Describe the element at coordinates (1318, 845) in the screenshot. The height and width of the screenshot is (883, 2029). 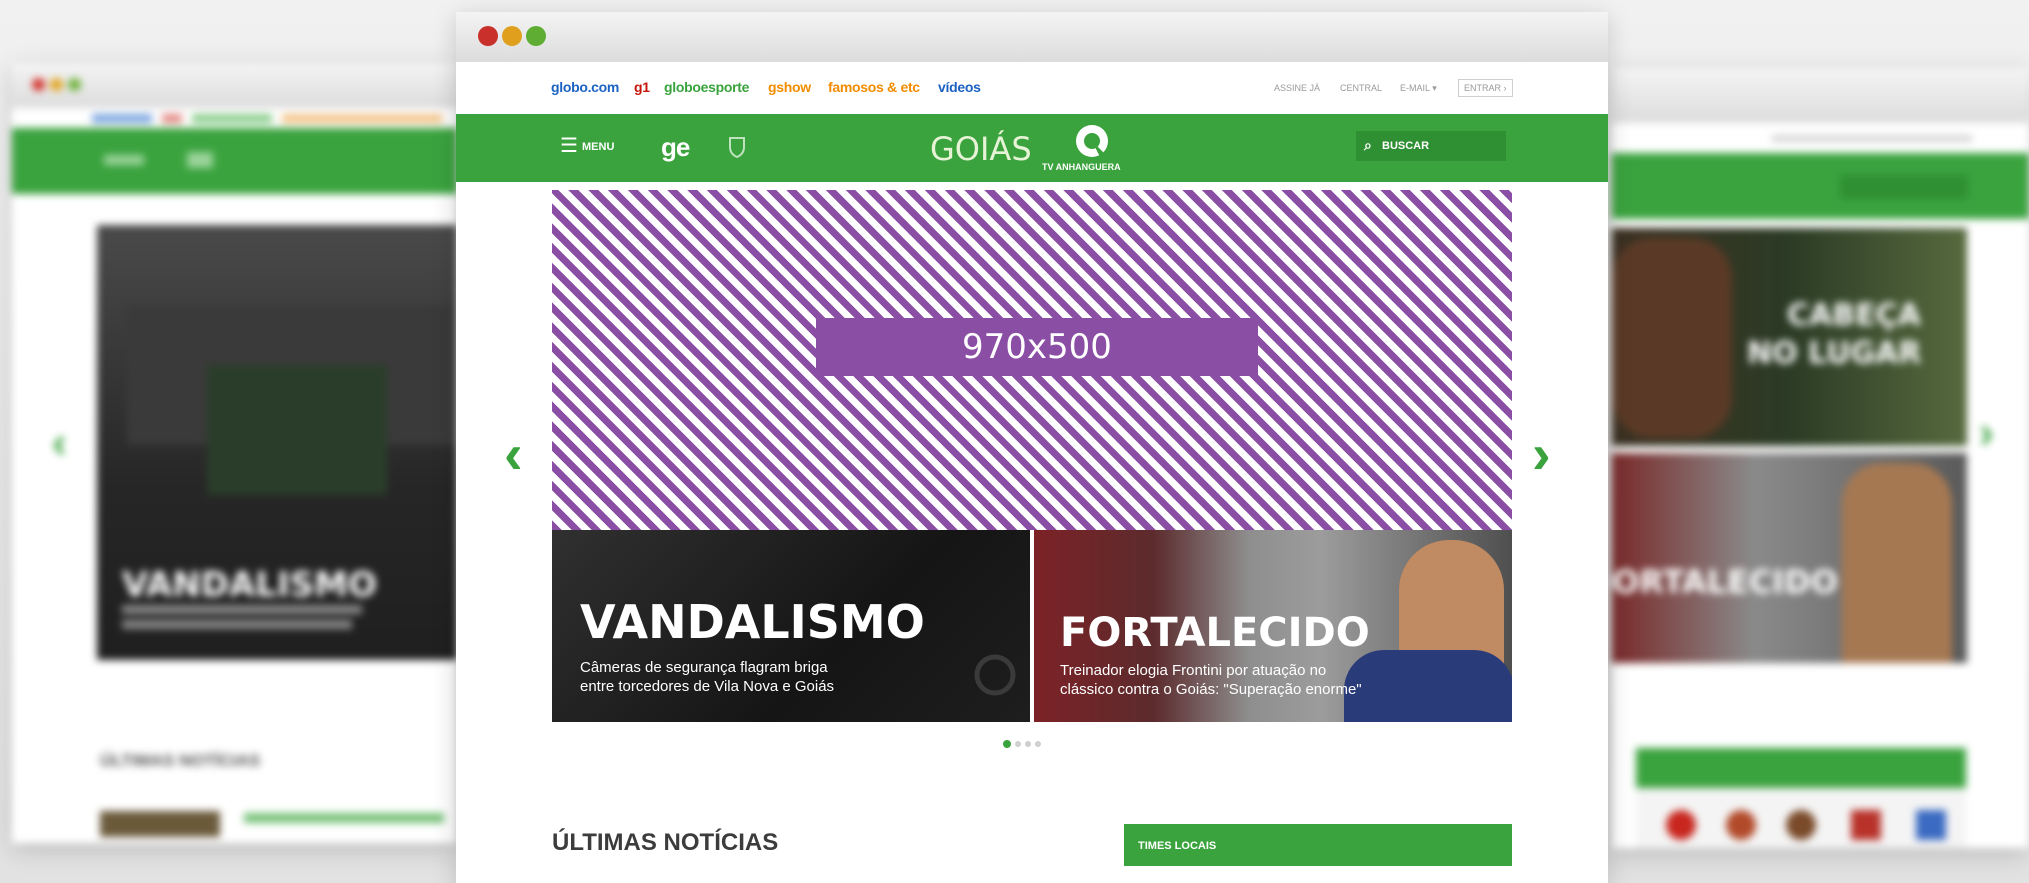
I see `local-teams-bar: TIMES LOCAIS` at that location.